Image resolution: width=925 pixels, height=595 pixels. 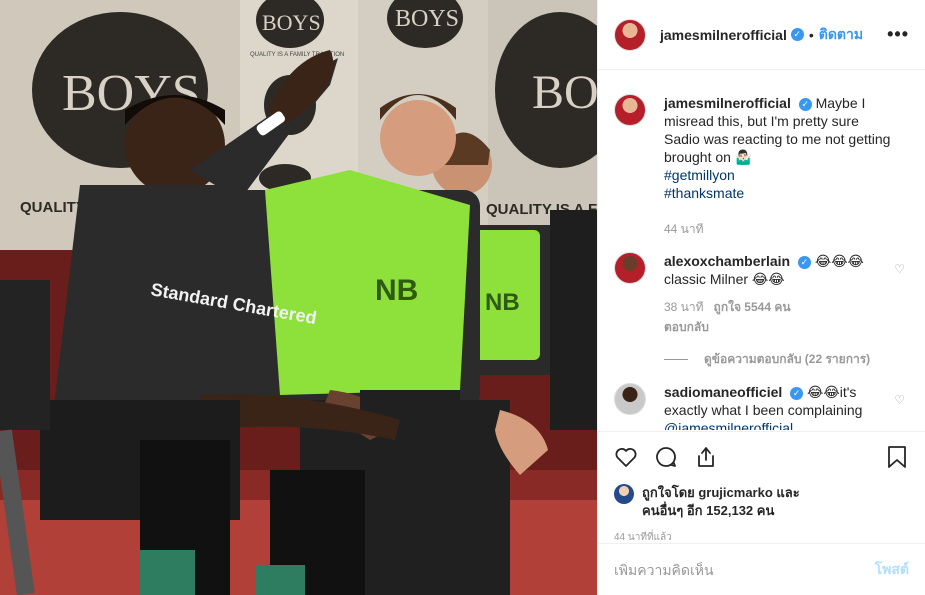 I want to click on add-comment-bar: โพสต์, so click(x=761, y=569).